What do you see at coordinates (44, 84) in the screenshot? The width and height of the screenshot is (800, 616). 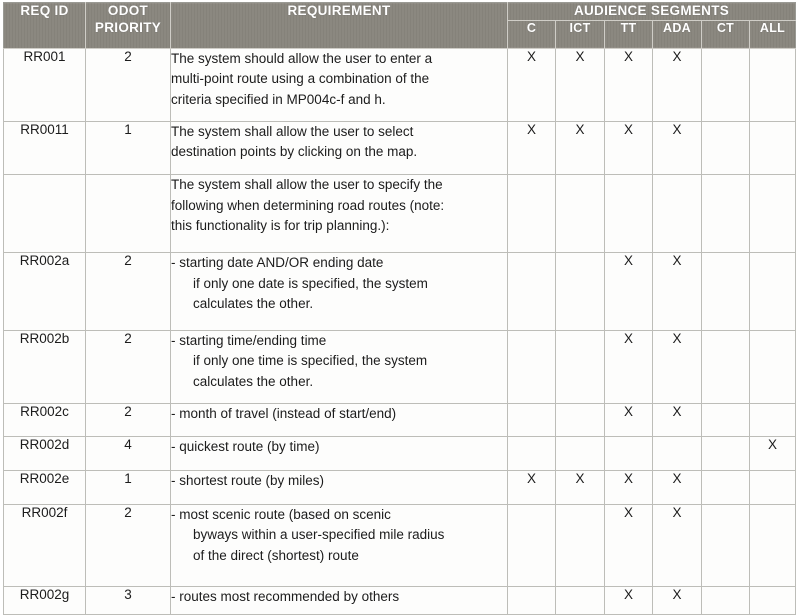 I see `cell-req-id: RR001` at bounding box center [44, 84].